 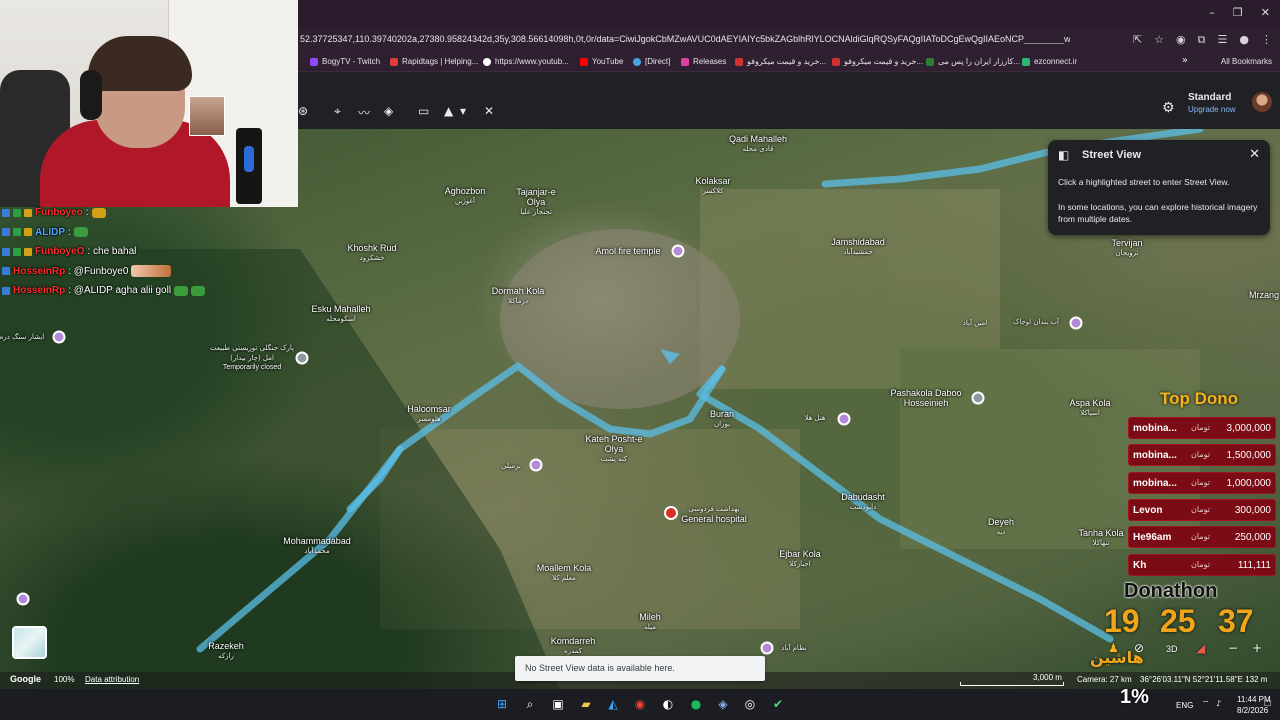 I want to click on image-icon: ▲, so click(x=448, y=111).